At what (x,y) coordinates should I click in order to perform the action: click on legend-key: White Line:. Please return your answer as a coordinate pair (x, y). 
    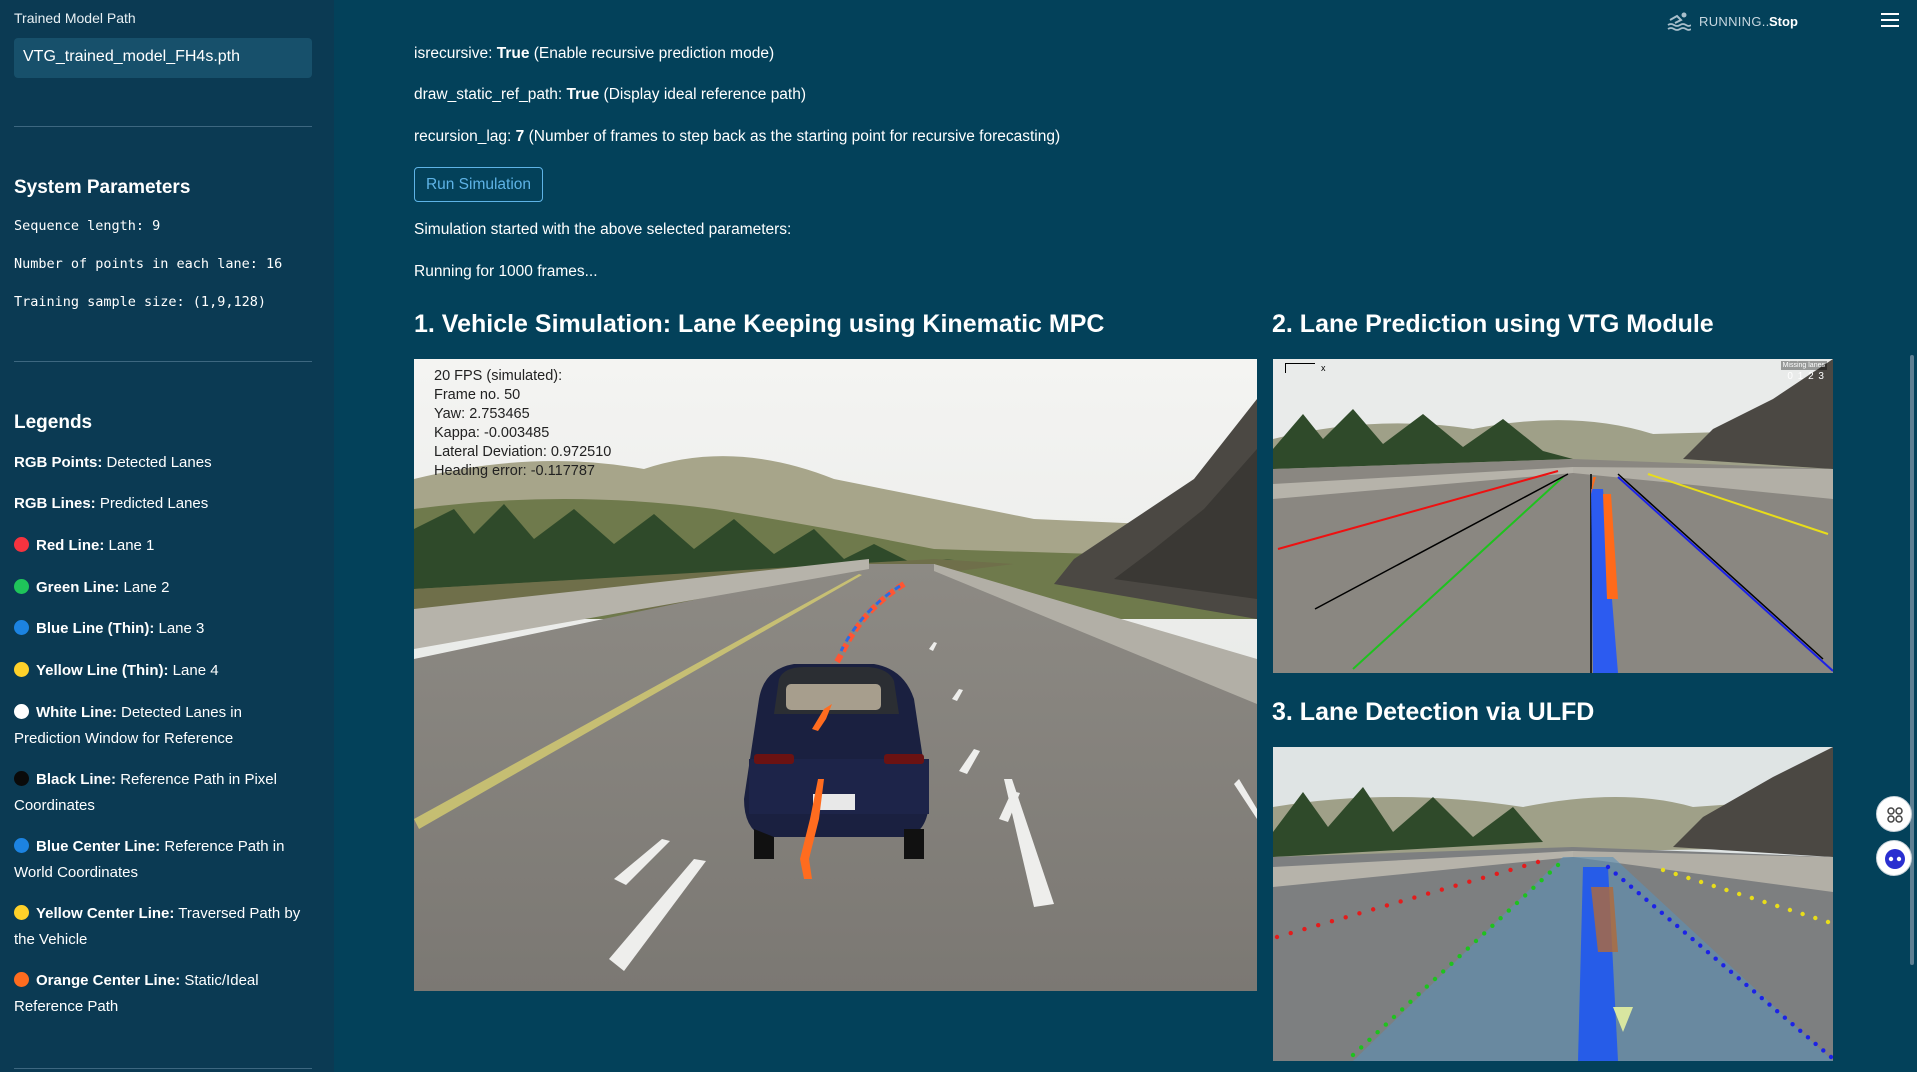
    Looking at the image, I should click on (76, 712).